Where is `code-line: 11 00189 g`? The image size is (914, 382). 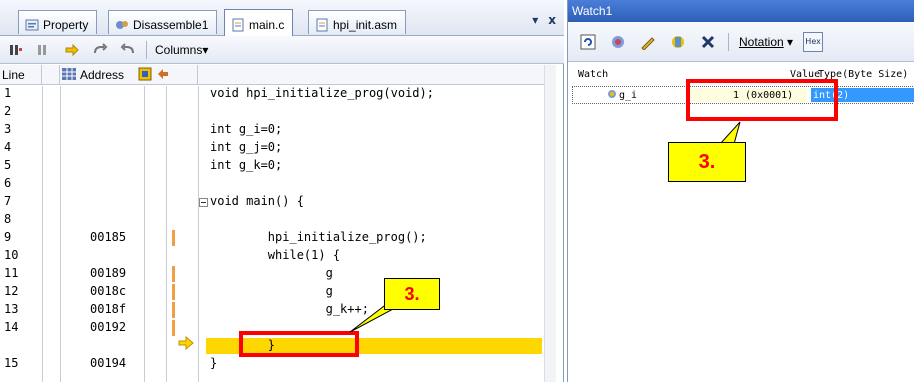 code-line: 11 00189 g is located at coordinates (278, 274).